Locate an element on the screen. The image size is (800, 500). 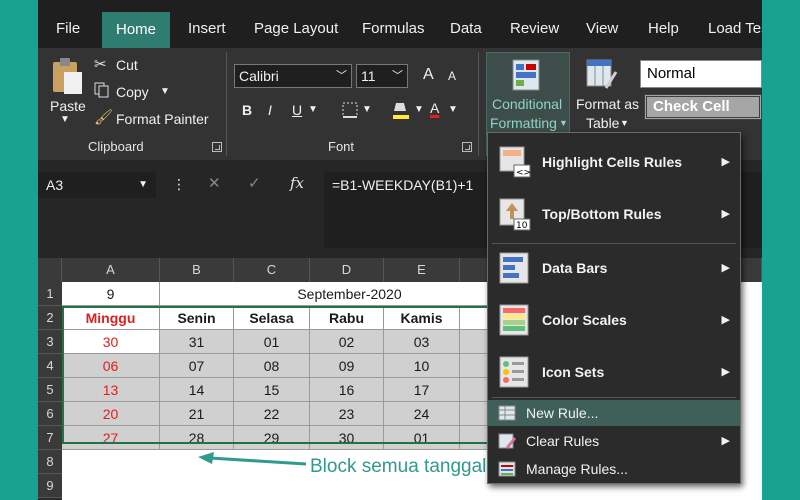
tab-home: Home is located at coordinates (136, 30).